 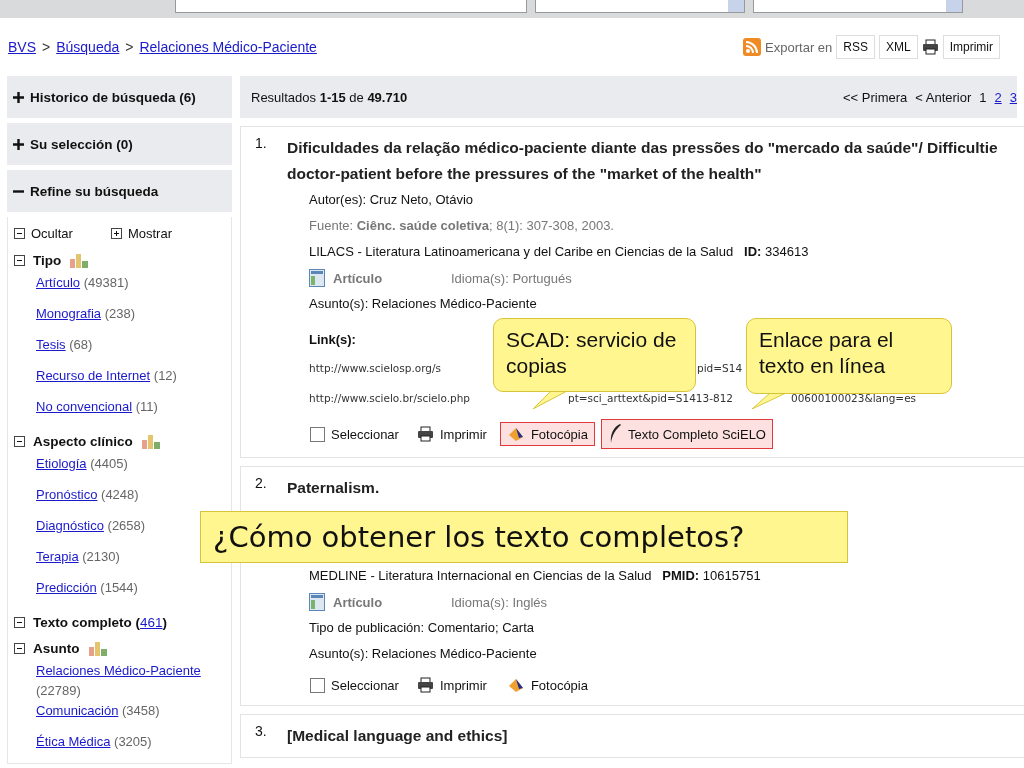 I want to click on facet-count: (2130), so click(x=101, y=556).